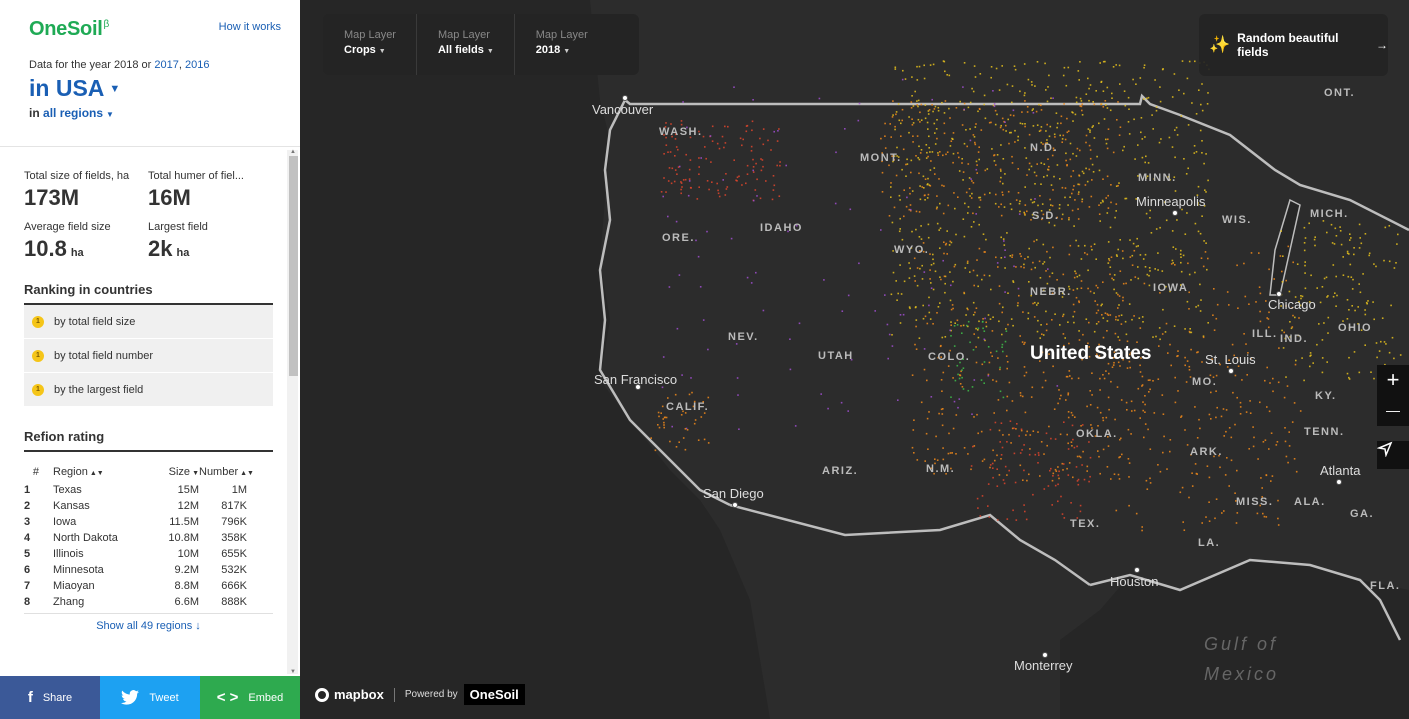 The width and height of the screenshot is (1409, 719). What do you see at coordinates (292, 412) in the screenshot?
I see `sidebar-scrollbar: ▲ ▼` at bounding box center [292, 412].